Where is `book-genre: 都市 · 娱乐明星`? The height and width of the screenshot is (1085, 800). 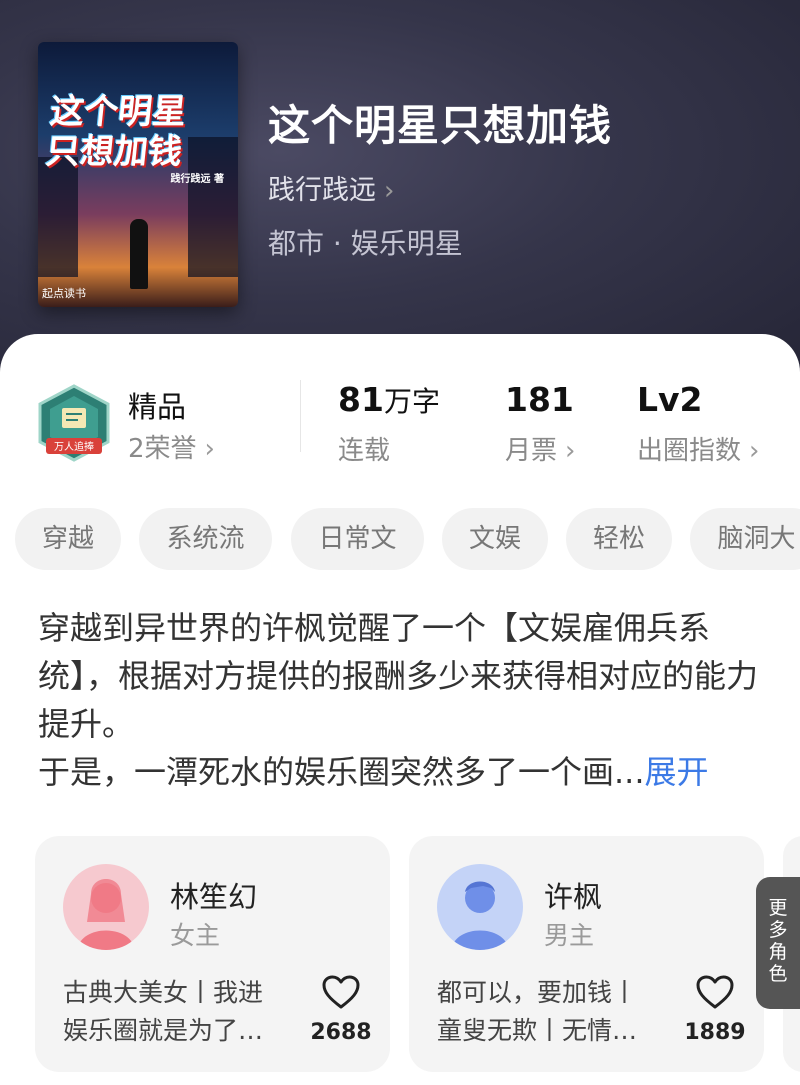
book-genre: 都市 · 娱乐明星 is located at coordinates (365, 243).